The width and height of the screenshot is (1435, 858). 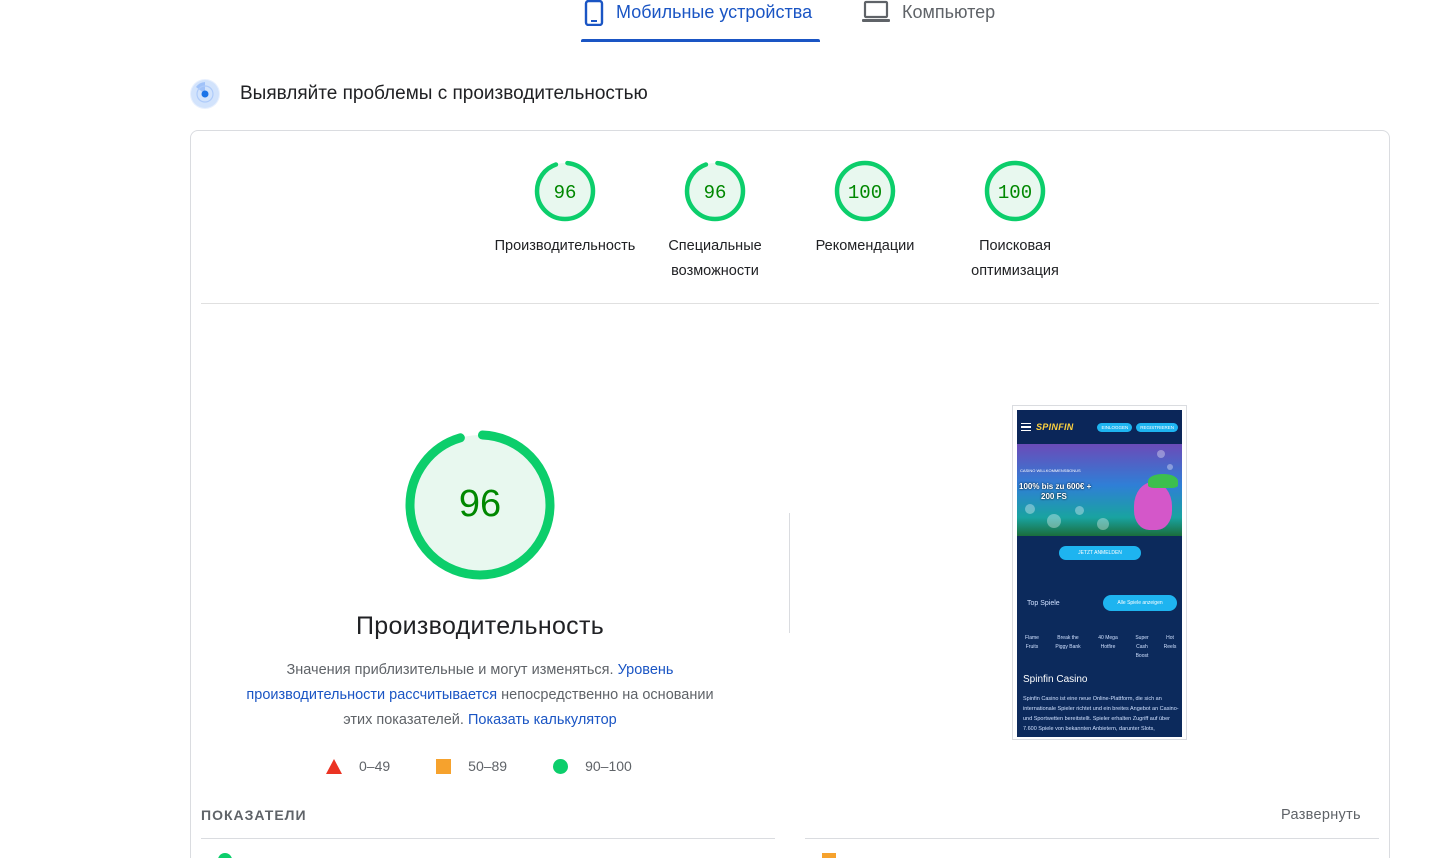 What do you see at coordinates (1163, 481) in the screenshot?
I see `mascot-hat` at bounding box center [1163, 481].